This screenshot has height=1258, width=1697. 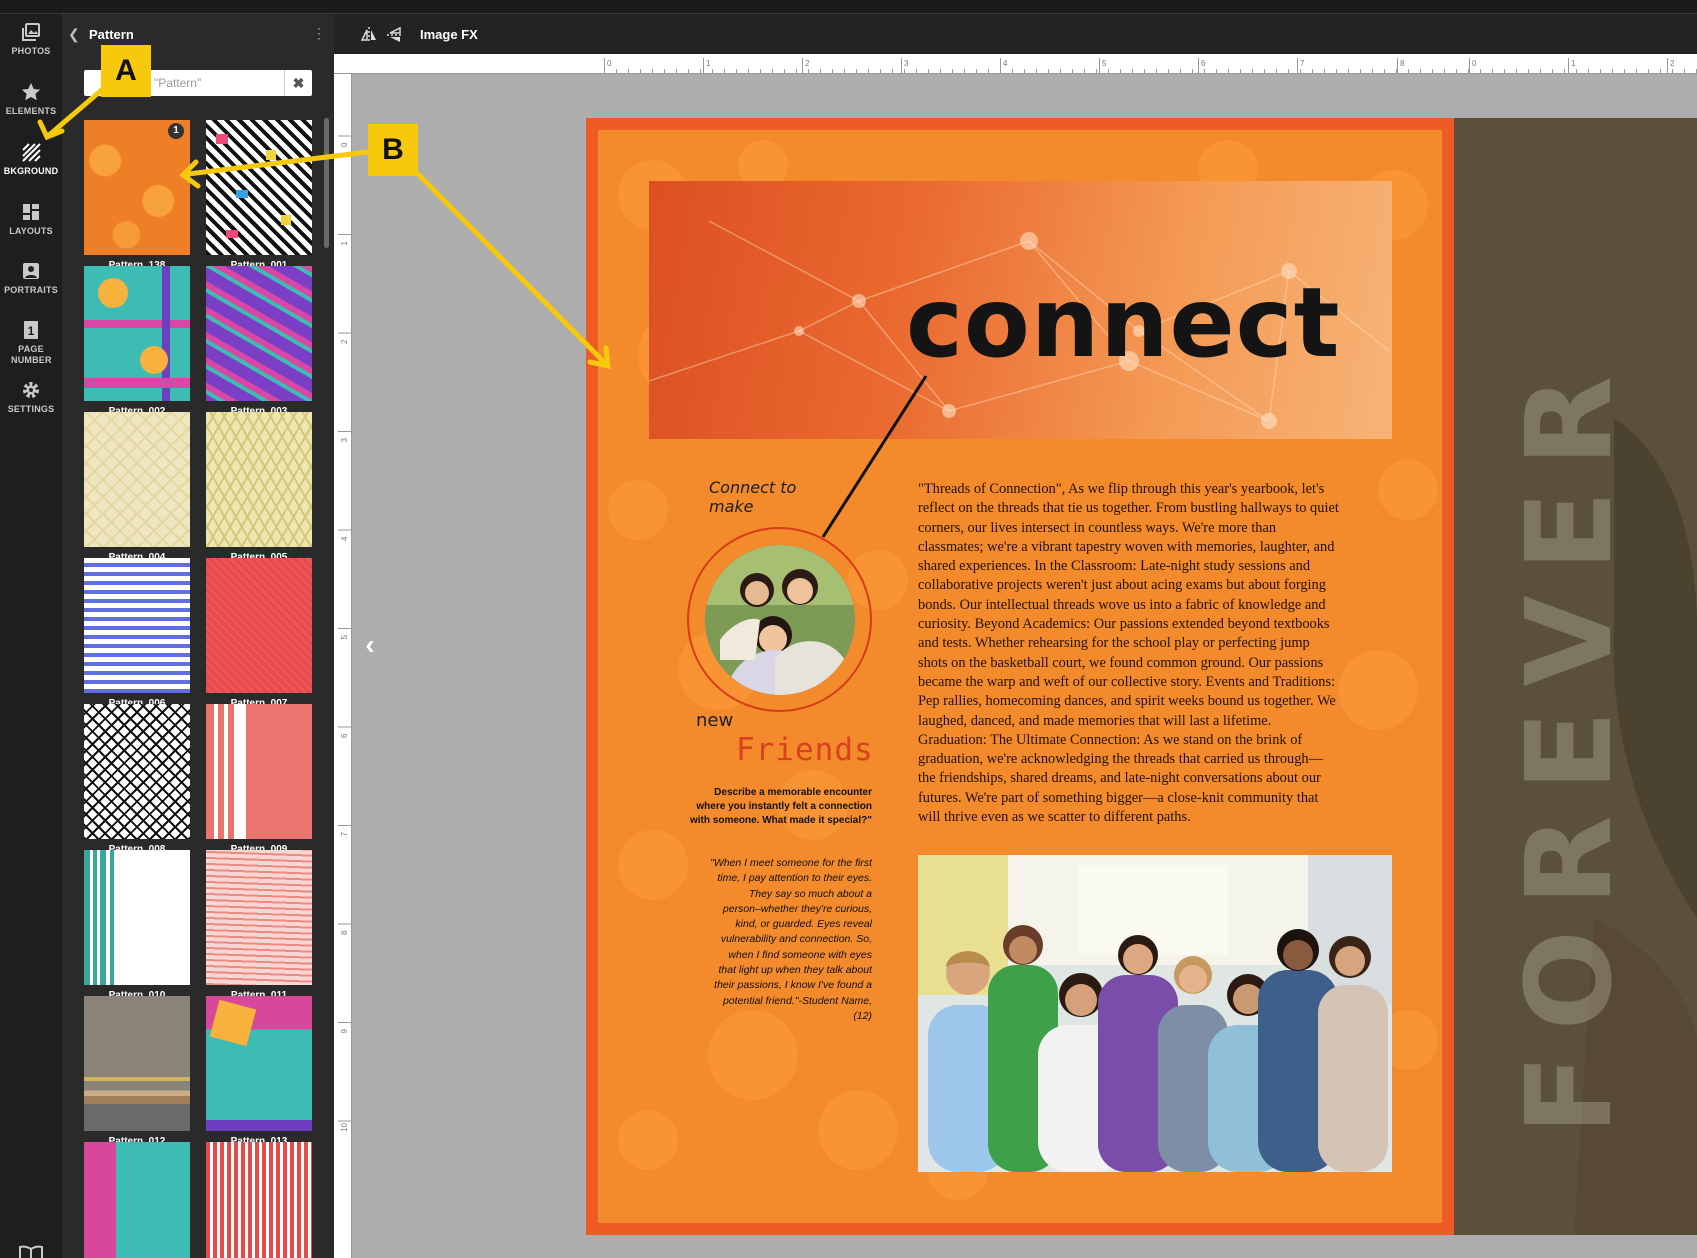 I want to click on background-hatch-icon, so click(x=31, y=152).